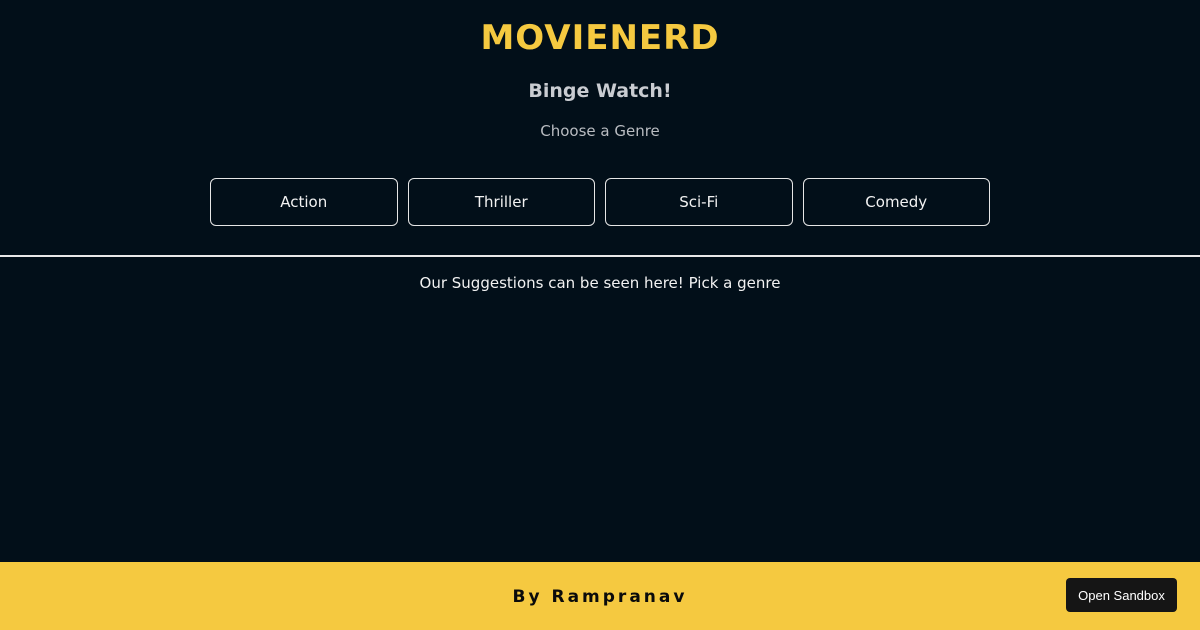  I want to click on tagline: Binge Watch!, so click(600, 91).